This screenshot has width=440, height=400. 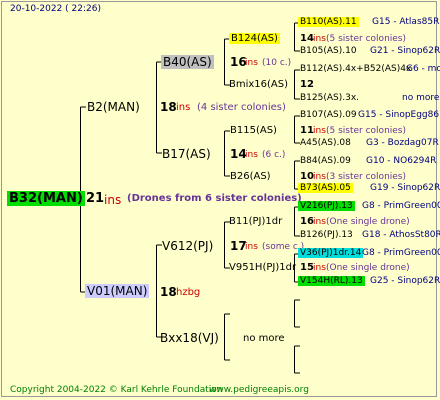 What do you see at coordinates (325, 143) in the screenshot?
I see `gen4-queen: A45(AS).08` at bounding box center [325, 143].